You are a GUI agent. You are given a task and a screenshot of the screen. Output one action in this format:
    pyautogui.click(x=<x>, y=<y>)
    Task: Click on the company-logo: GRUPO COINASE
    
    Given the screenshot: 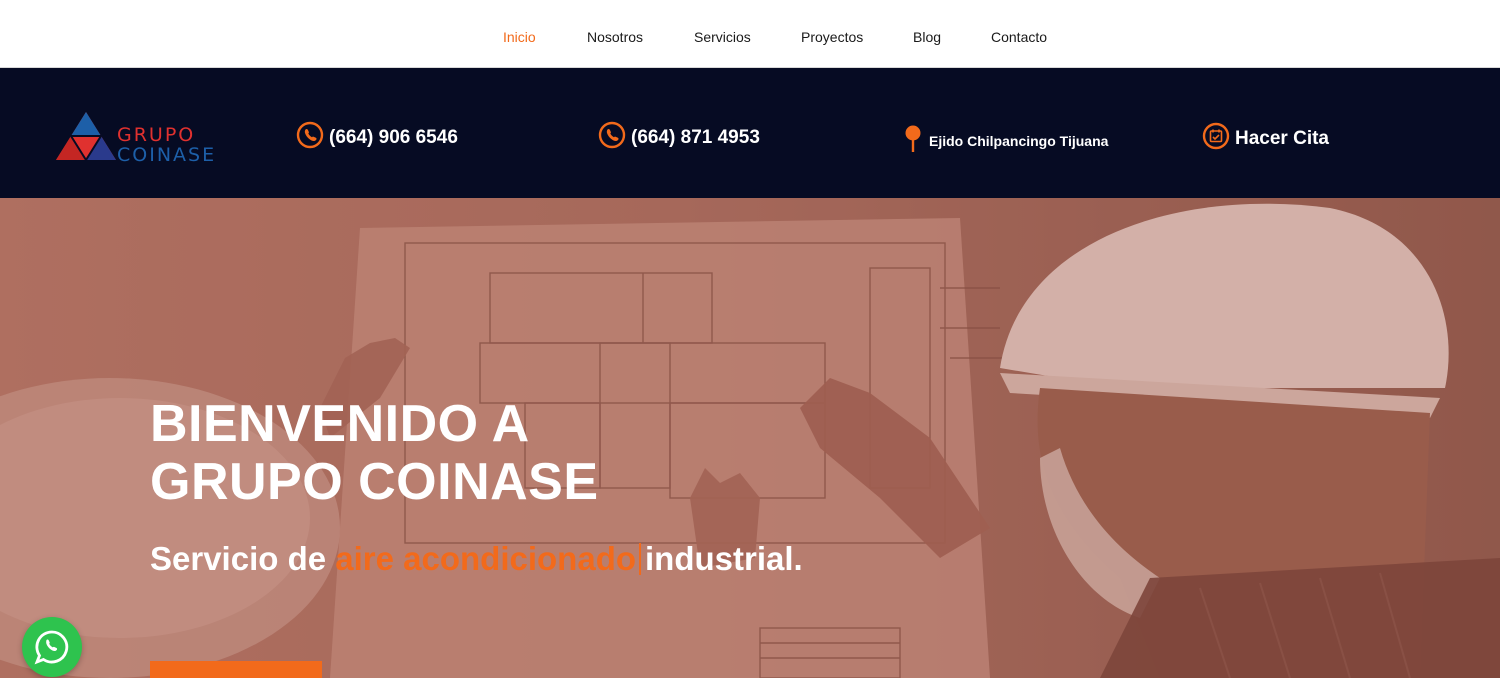 What is the action you would take?
    pyautogui.click(x=144, y=138)
    